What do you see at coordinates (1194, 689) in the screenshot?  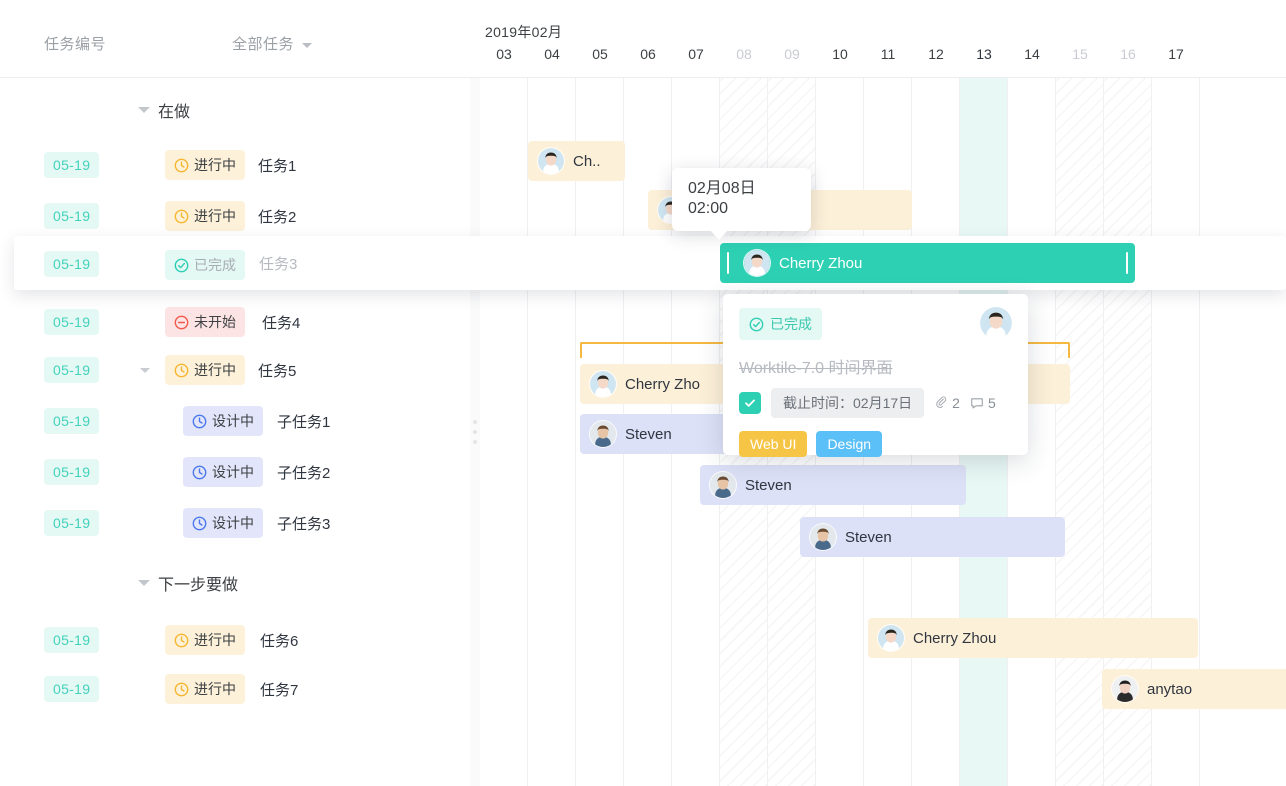 I see `gantt-bar: anytao` at bounding box center [1194, 689].